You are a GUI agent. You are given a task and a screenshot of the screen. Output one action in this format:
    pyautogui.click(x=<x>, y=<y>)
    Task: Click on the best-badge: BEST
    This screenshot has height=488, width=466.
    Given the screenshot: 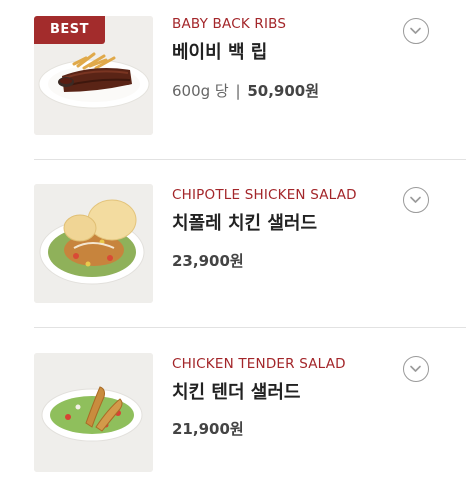 What is the action you would take?
    pyautogui.click(x=69, y=30)
    